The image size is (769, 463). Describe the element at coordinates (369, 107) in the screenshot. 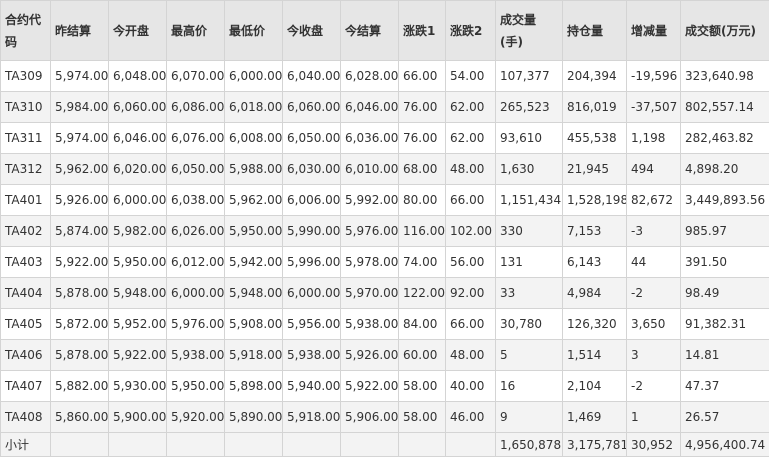

I see `cell-settlement: 6,046.00` at that location.